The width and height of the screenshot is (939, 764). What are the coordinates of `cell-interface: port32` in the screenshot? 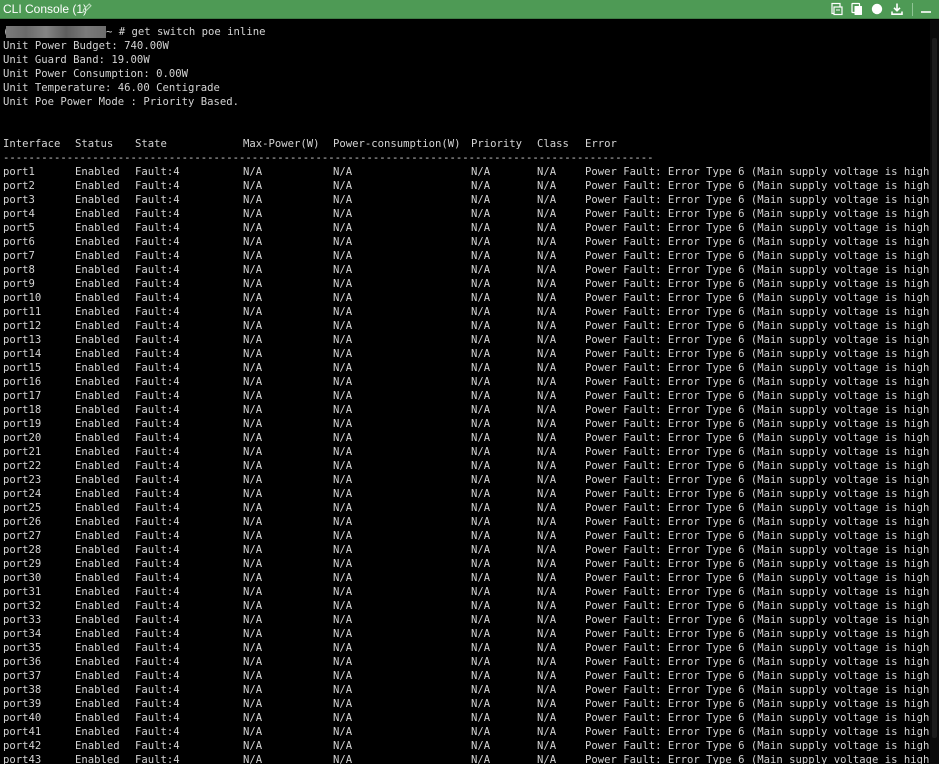 It's located at (22, 606).